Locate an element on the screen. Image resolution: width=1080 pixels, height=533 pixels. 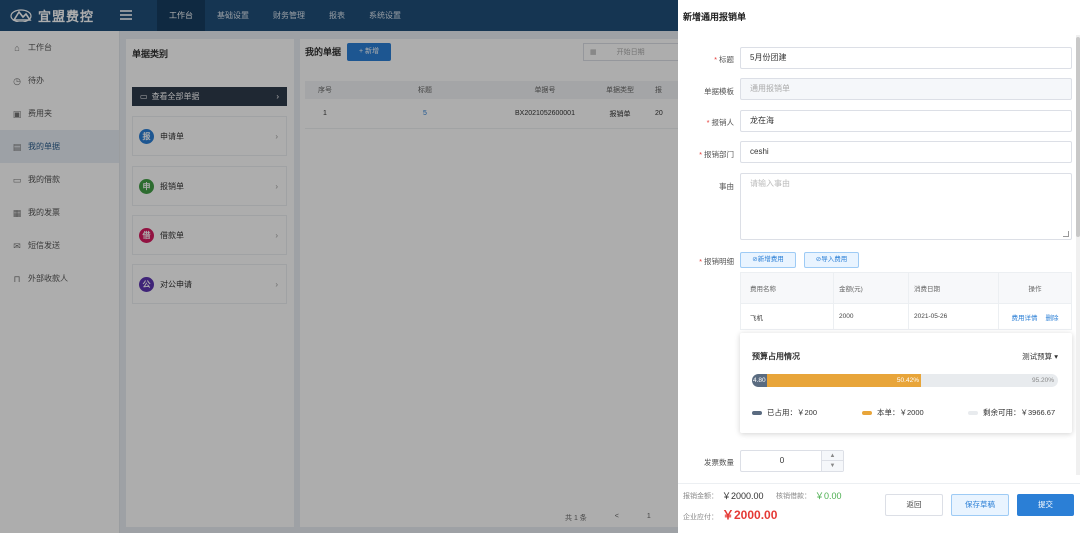
offset-label: 核销借款： is located at coordinates (793, 496).